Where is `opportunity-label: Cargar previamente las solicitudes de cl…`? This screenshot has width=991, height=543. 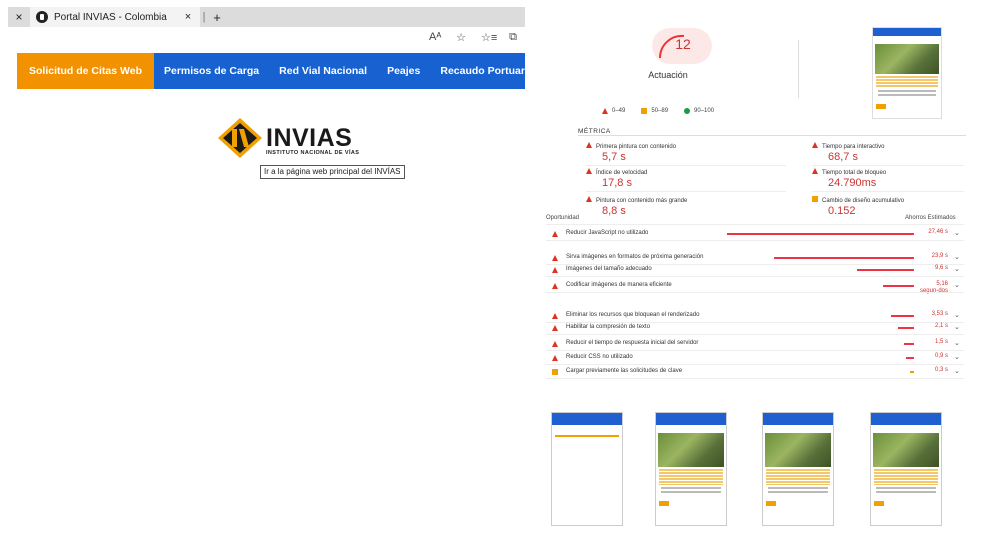
opportunity-label: Cargar previamente las solicitudes de cl… is located at coordinates (624, 371).